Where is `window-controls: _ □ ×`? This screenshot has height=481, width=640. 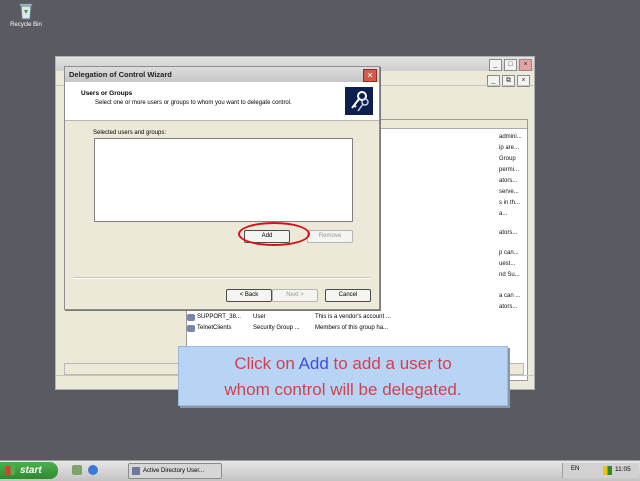 window-controls: _ □ × is located at coordinates (510, 65).